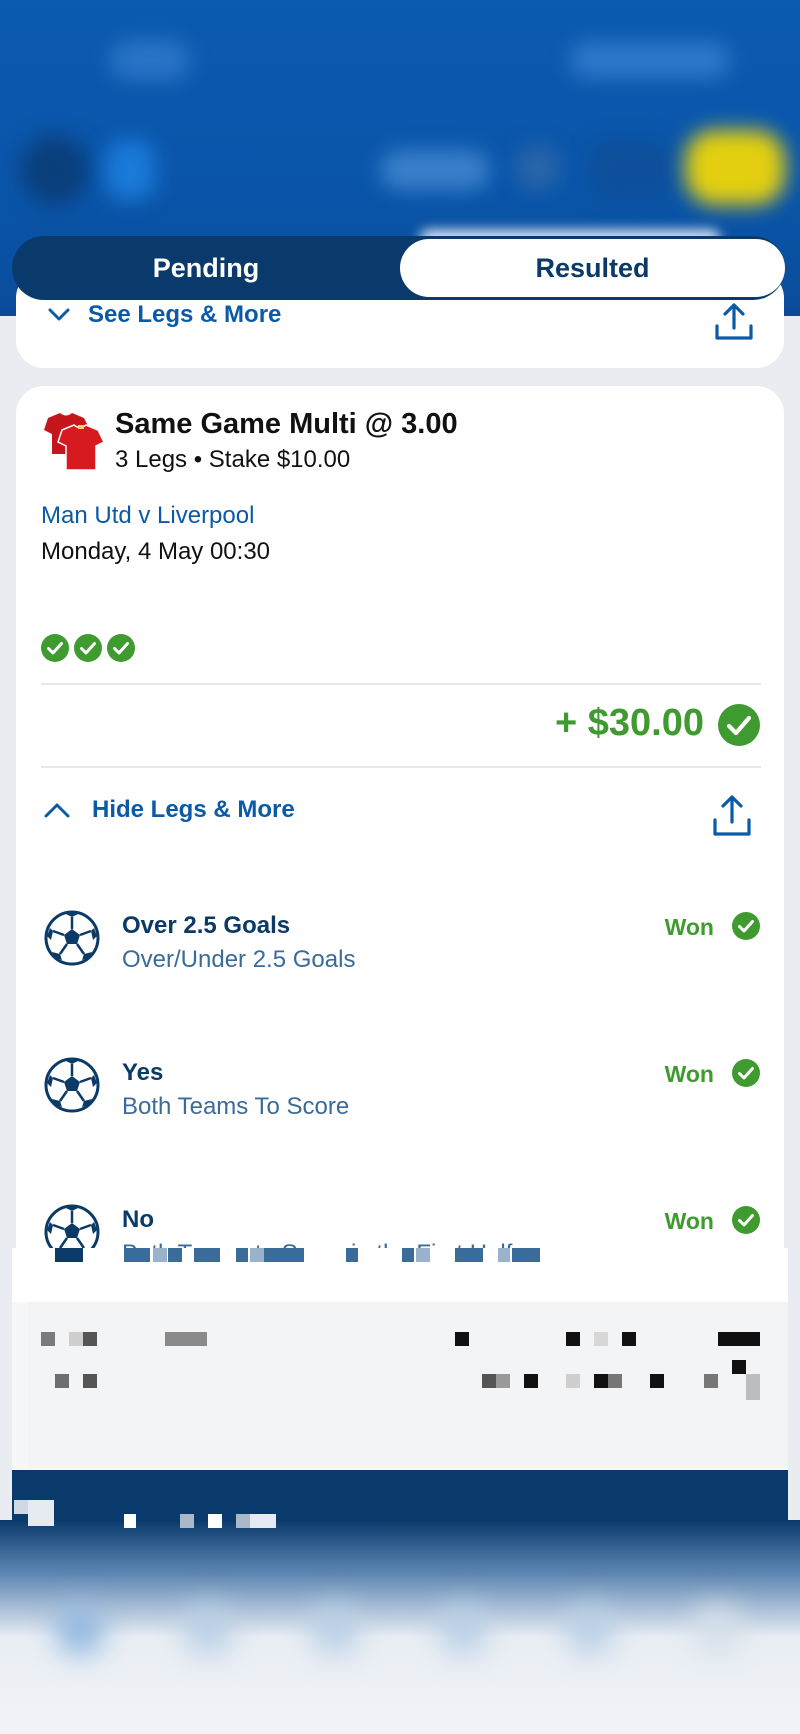 The height and width of the screenshot is (1734, 800). I want to click on leg-row: Over 2.5 Goals Over/Under 2.5 Goals Won, so click(400, 955).